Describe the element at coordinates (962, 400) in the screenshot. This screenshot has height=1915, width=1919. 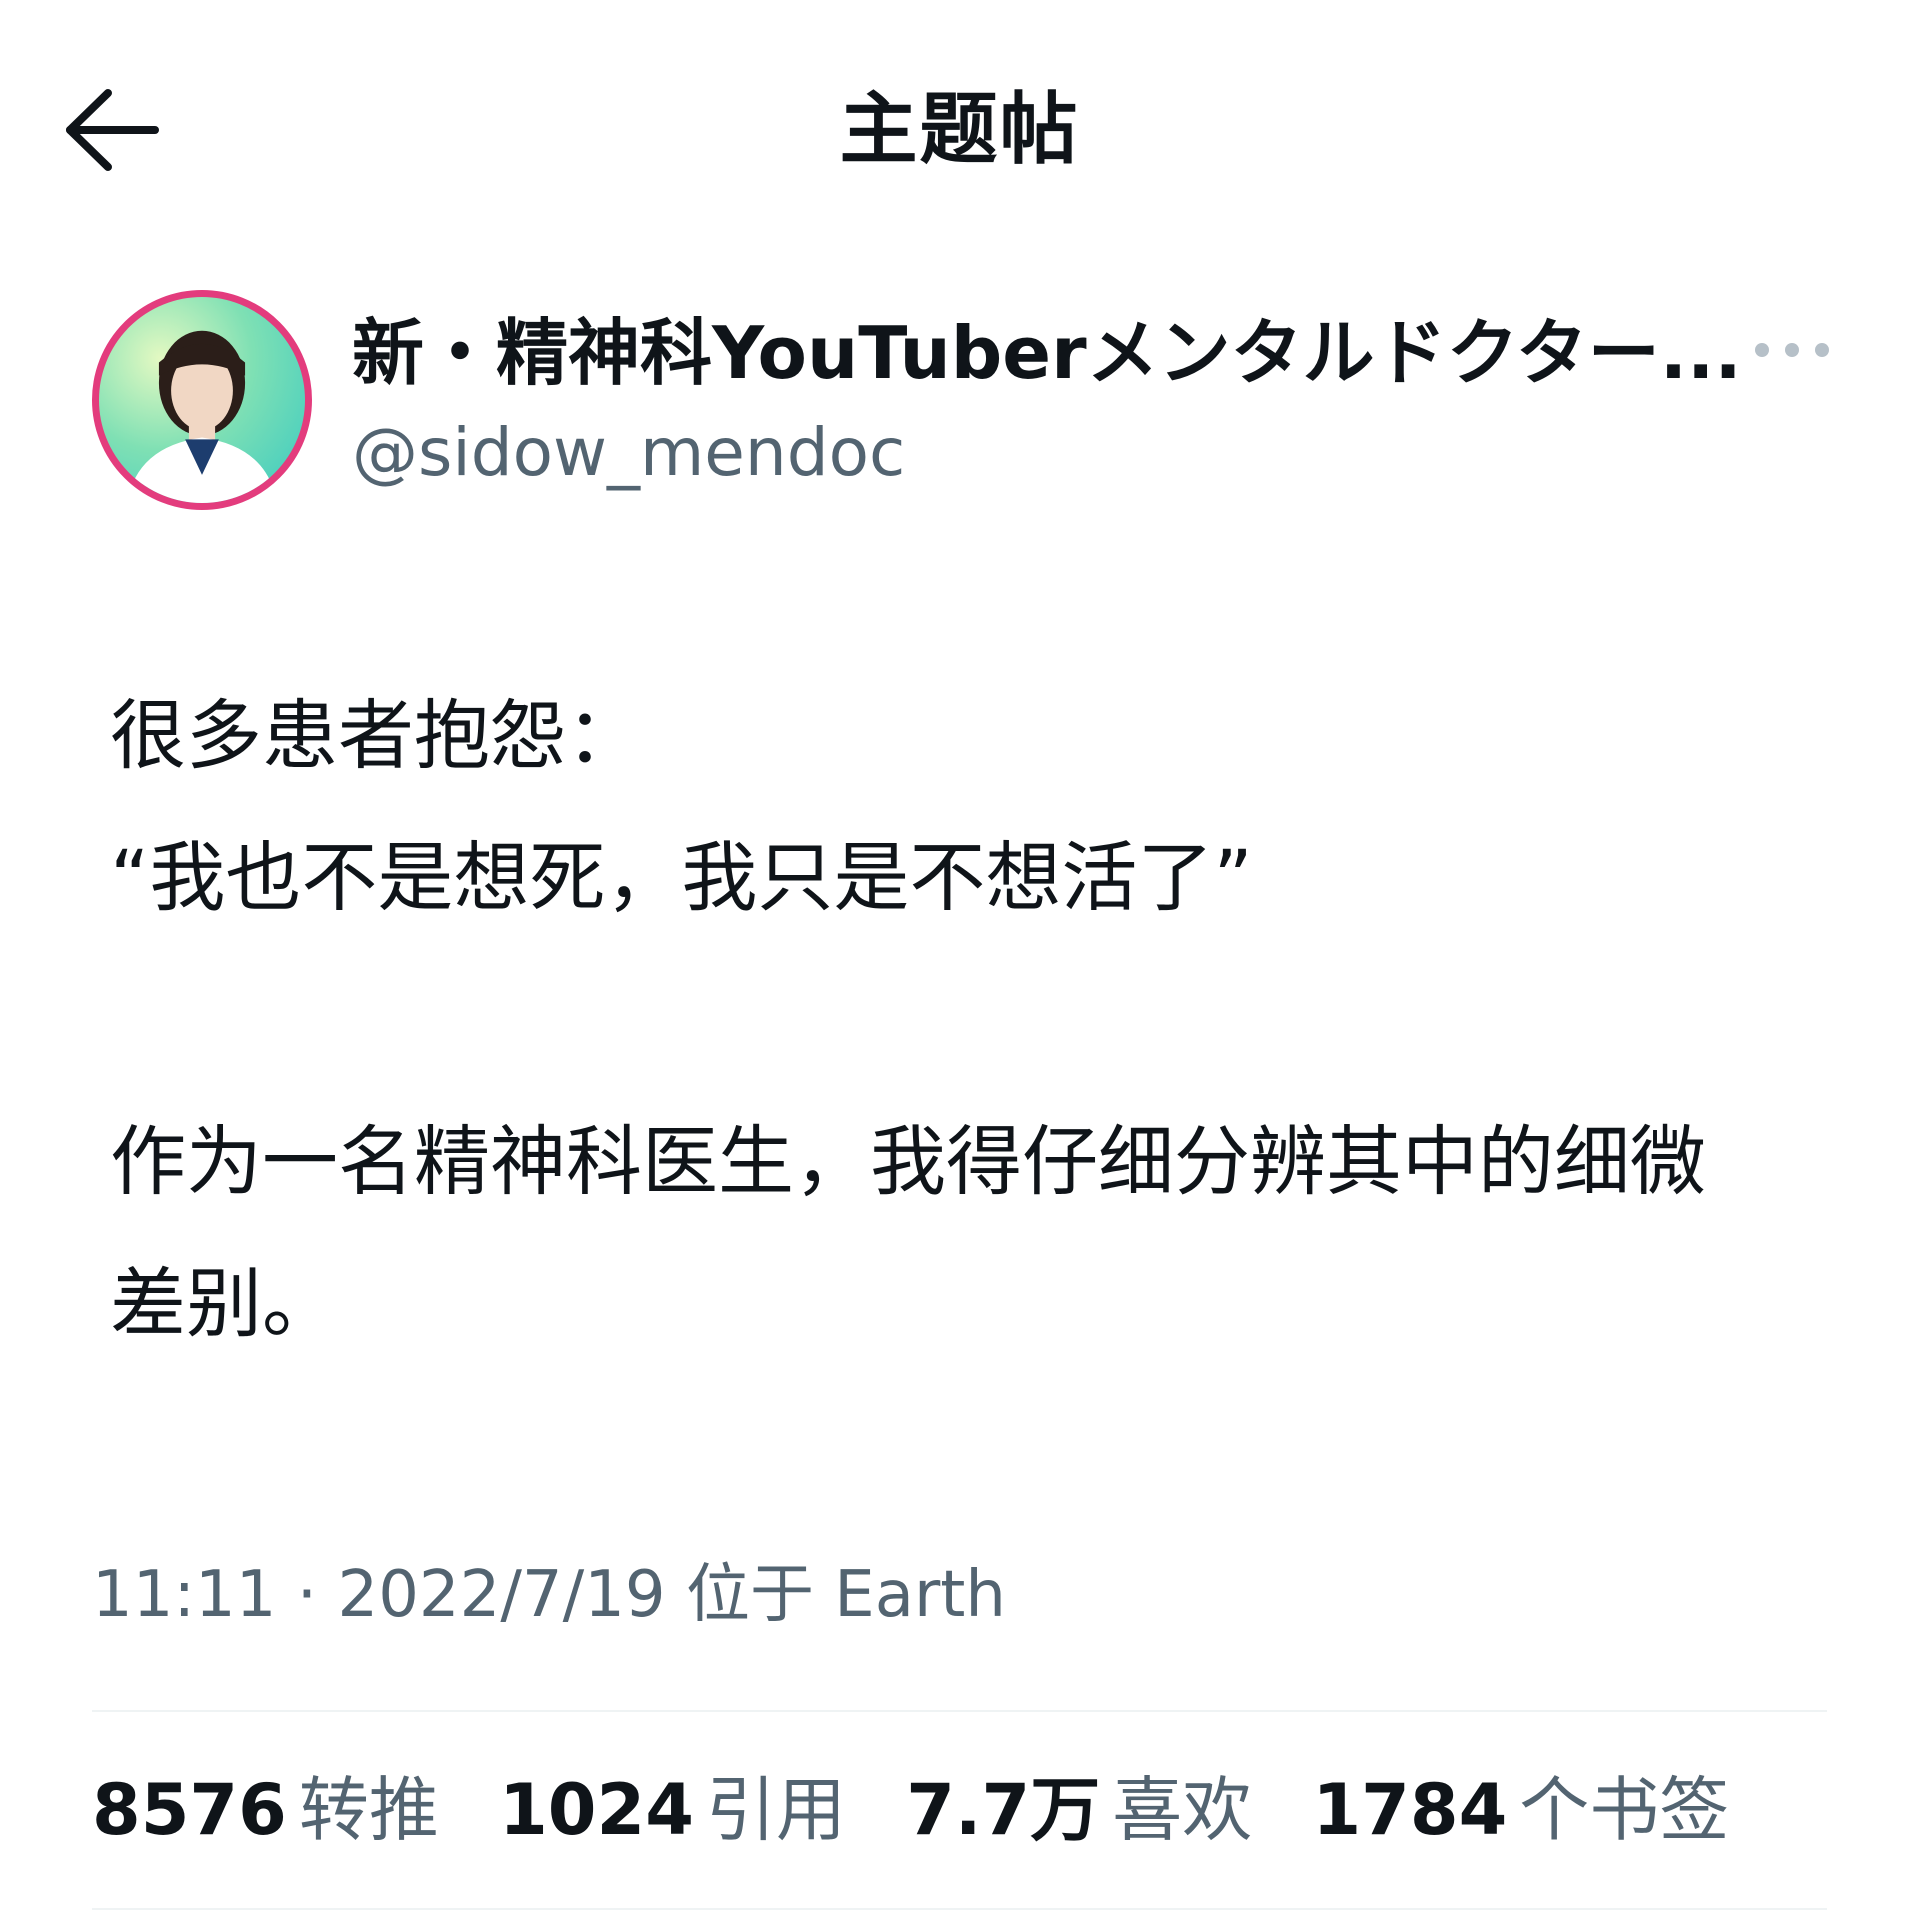
I see `author-row: 新・精神科YouTuberメンタルドクター... @sidow_mendoc` at that location.